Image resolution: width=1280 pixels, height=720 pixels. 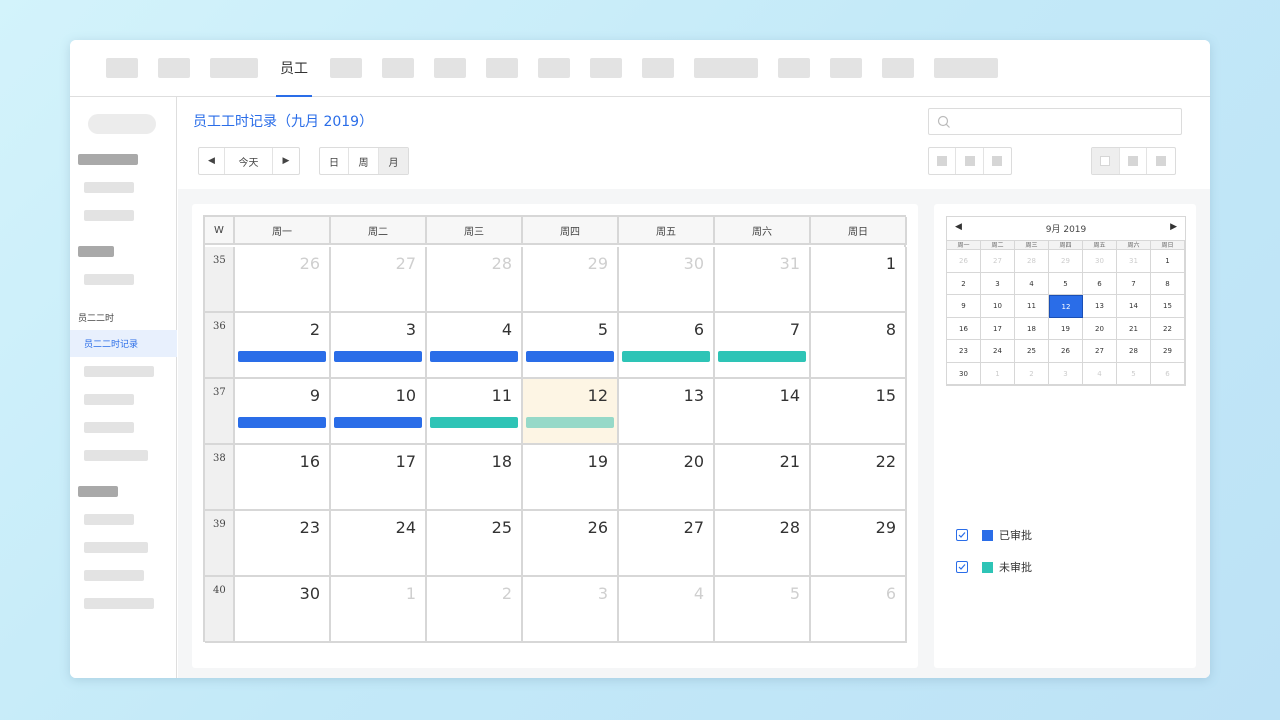 What do you see at coordinates (1168, 328) in the screenshot?
I see `mini-day: 22` at bounding box center [1168, 328].